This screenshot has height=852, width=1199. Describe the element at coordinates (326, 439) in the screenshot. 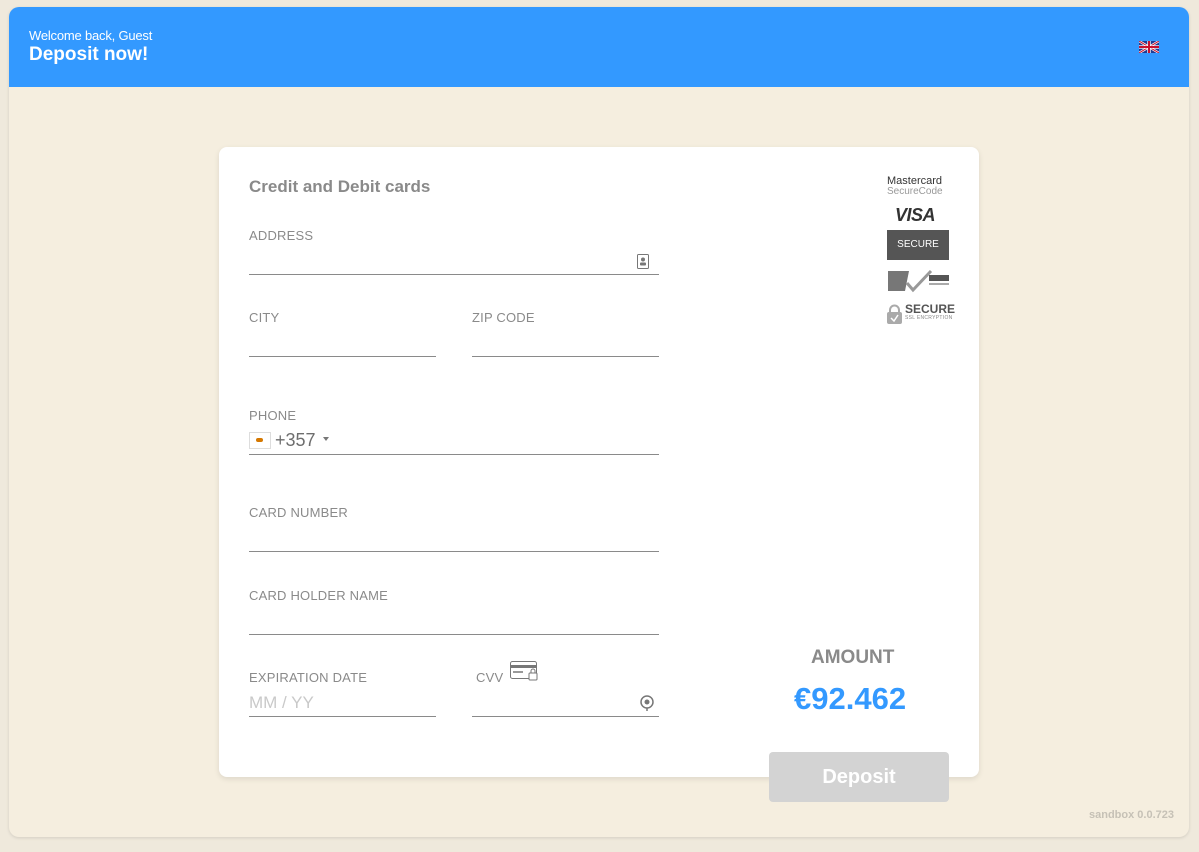

I see `chevron-down-icon` at that location.